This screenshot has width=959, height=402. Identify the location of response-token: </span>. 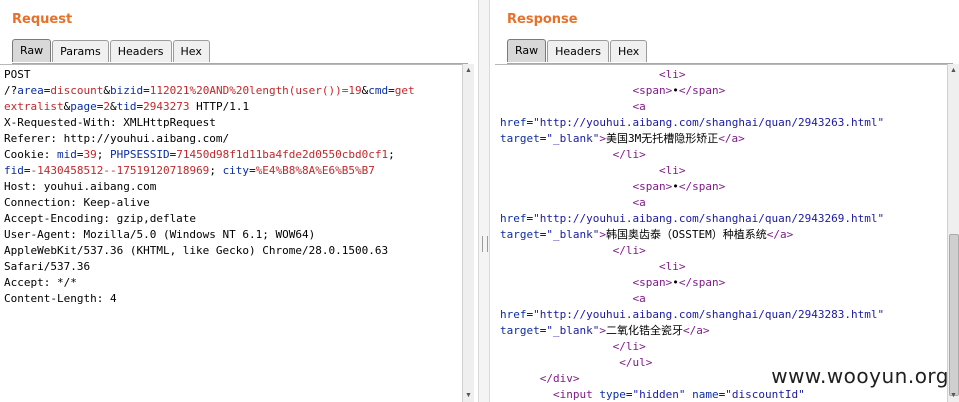
(702, 186).